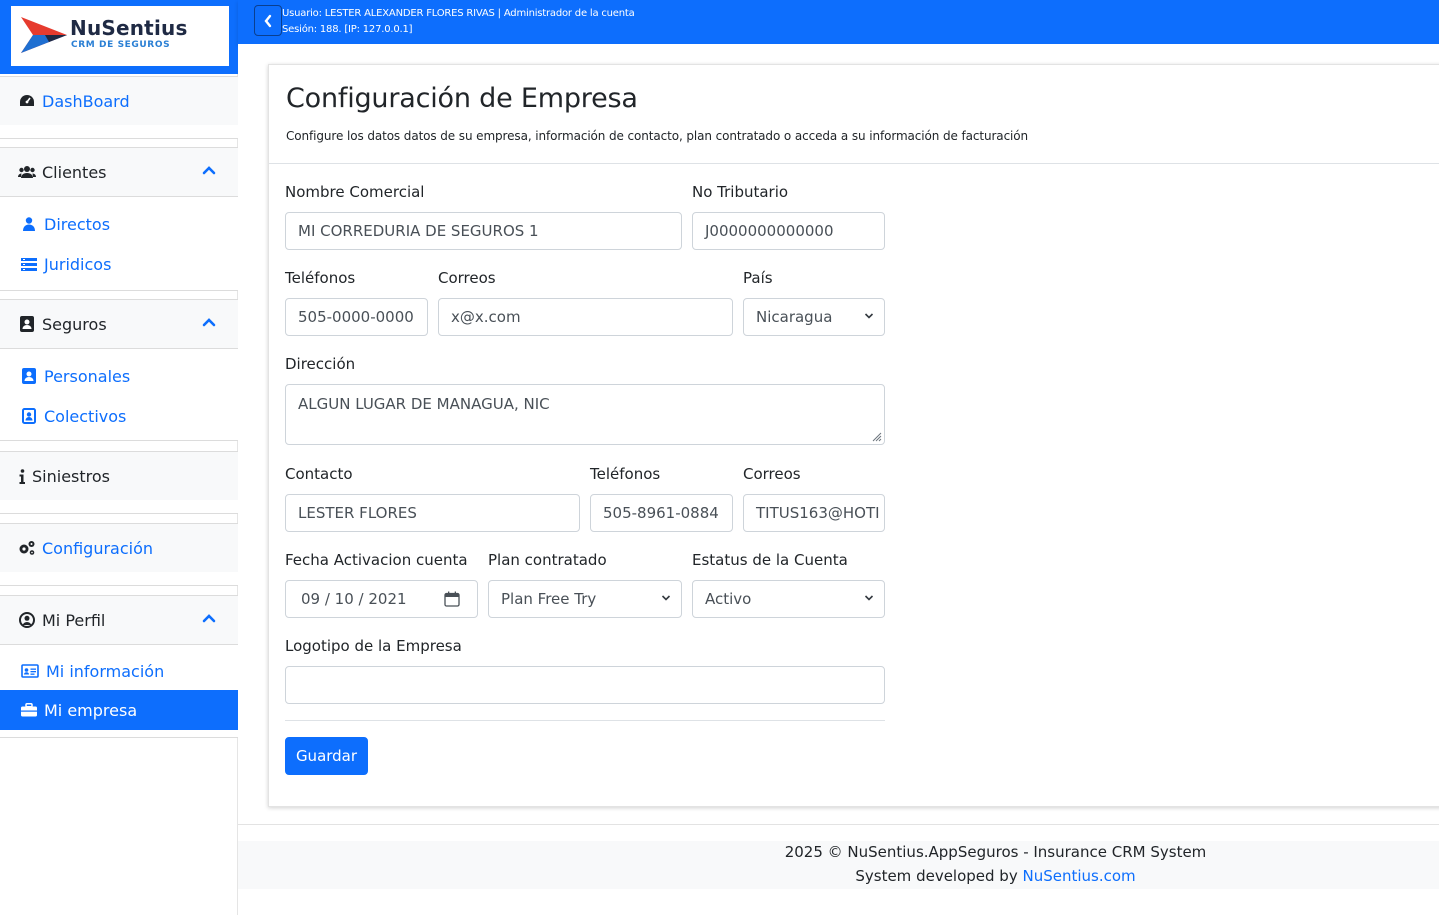 The width and height of the screenshot is (1439, 915). I want to click on contact-book-icon, so click(27, 324).